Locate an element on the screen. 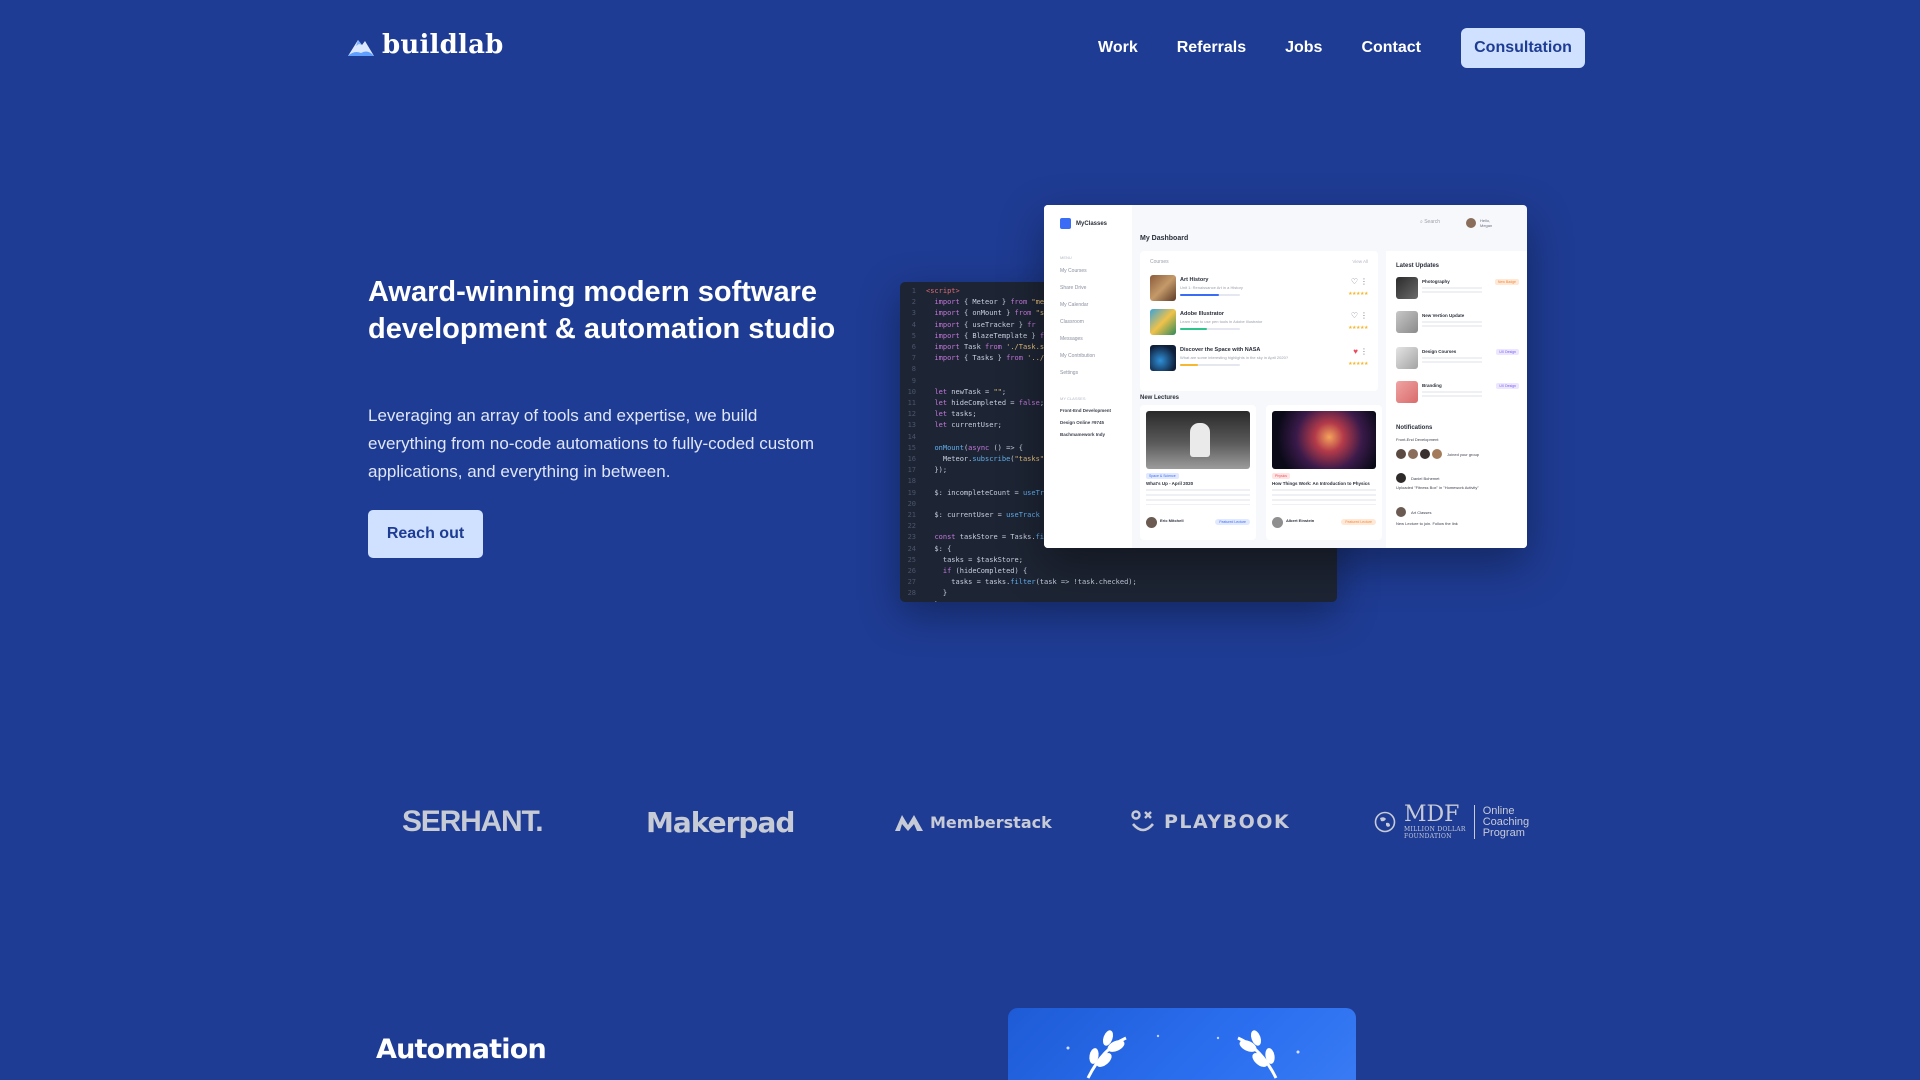  nav-work: Work is located at coordinates (1118, 48).